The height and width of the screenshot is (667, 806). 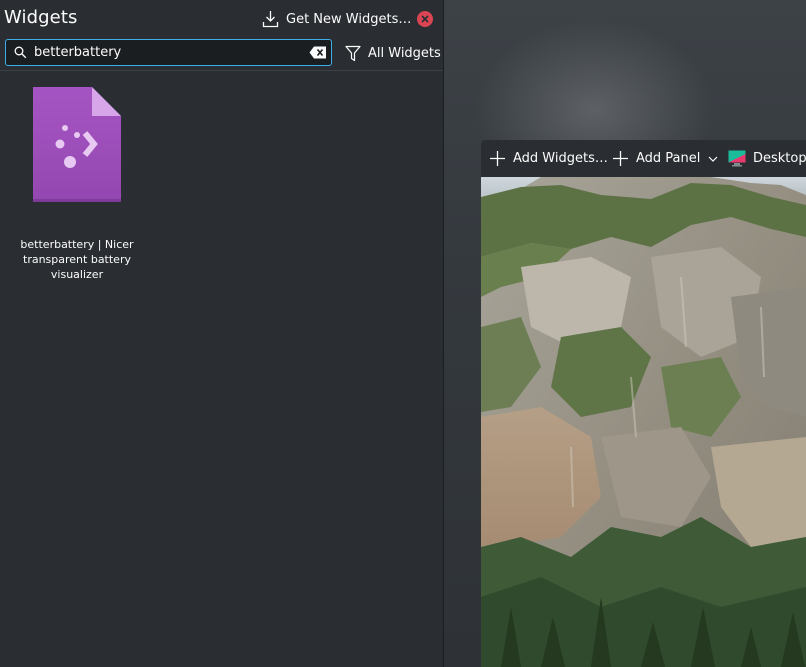 I want to click on panel-title: Widgets, so click(x=41, y=17).